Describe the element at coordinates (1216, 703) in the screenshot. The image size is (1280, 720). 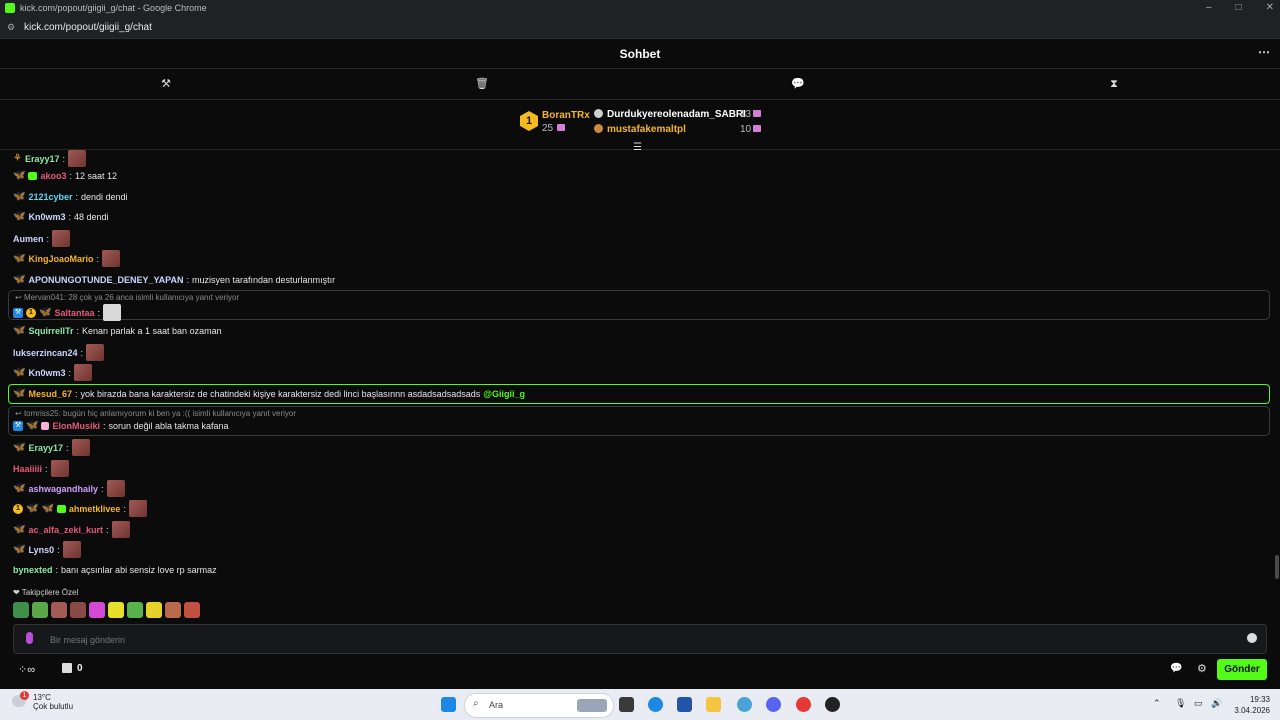
I see `volume-icon: 🔊` at that location.